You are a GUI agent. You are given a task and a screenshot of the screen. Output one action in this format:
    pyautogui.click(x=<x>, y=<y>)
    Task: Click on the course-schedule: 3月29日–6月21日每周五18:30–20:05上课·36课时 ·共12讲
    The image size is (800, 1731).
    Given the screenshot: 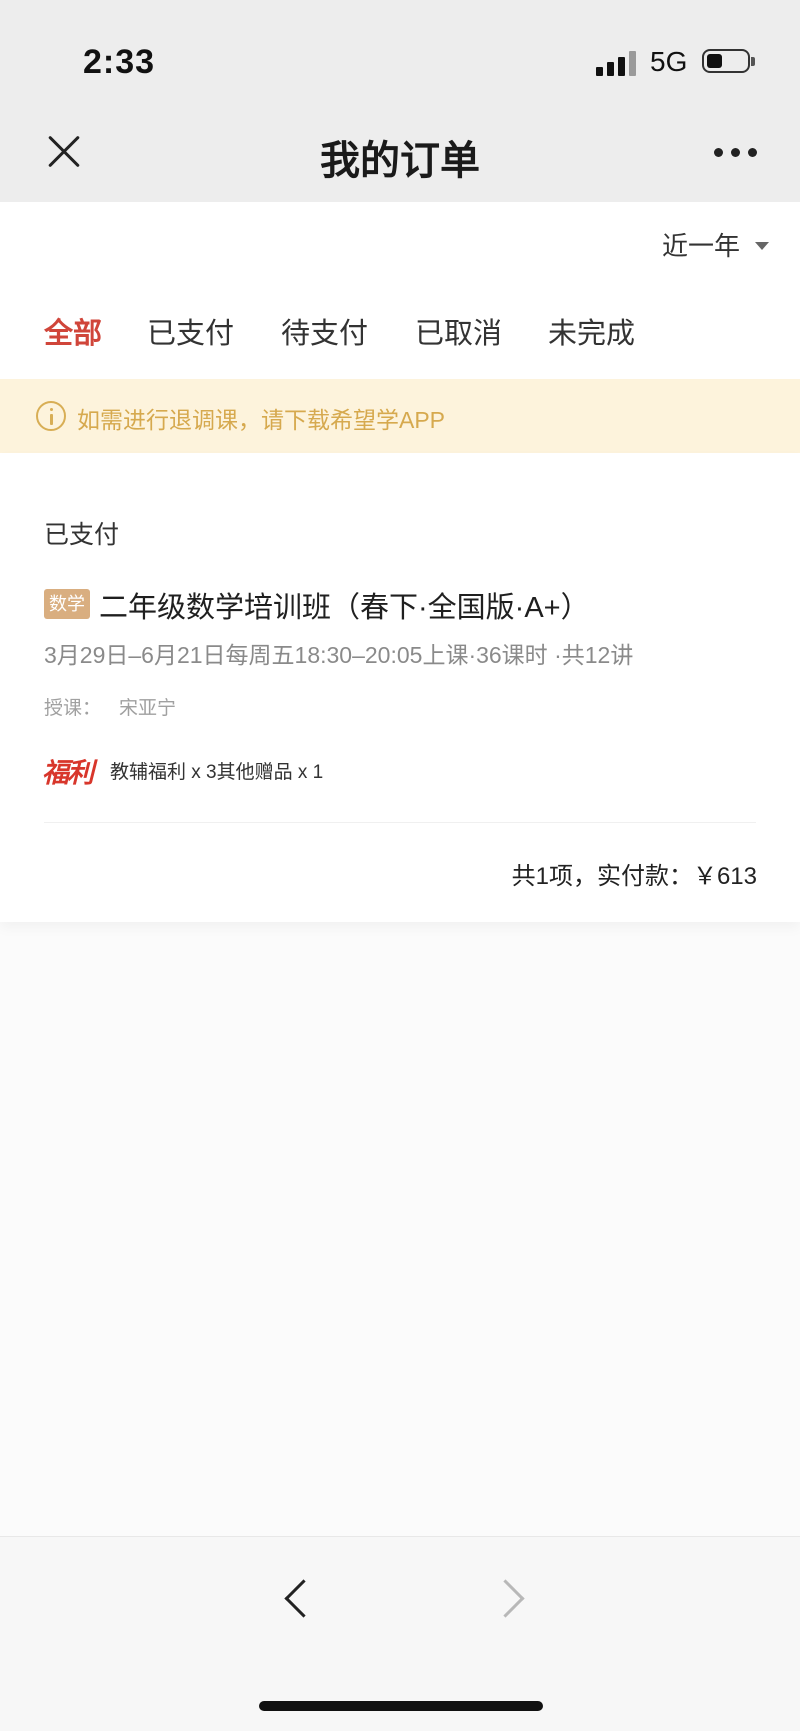 What is the action you would take?
    pyautogui.click(x=339, y=655)
    